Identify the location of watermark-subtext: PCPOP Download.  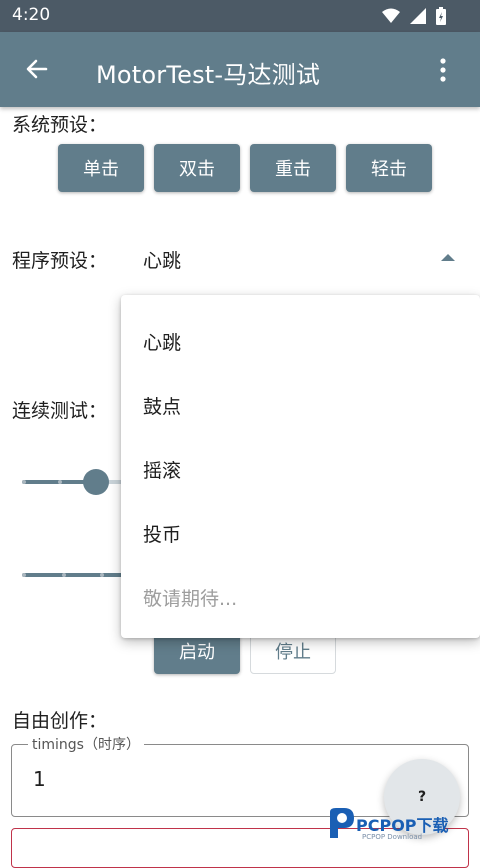
(392, 837).